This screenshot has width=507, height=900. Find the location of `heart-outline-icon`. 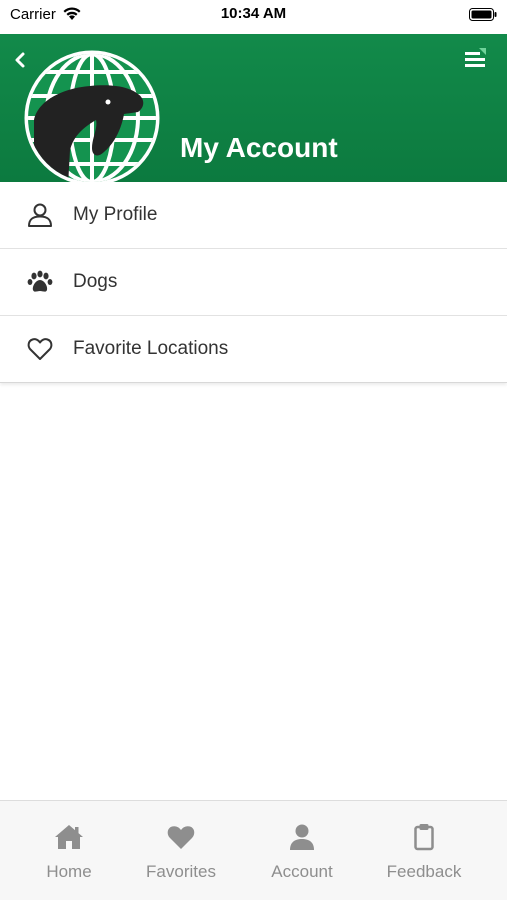

heart-outline-icon is located at coordinates (40, 349).